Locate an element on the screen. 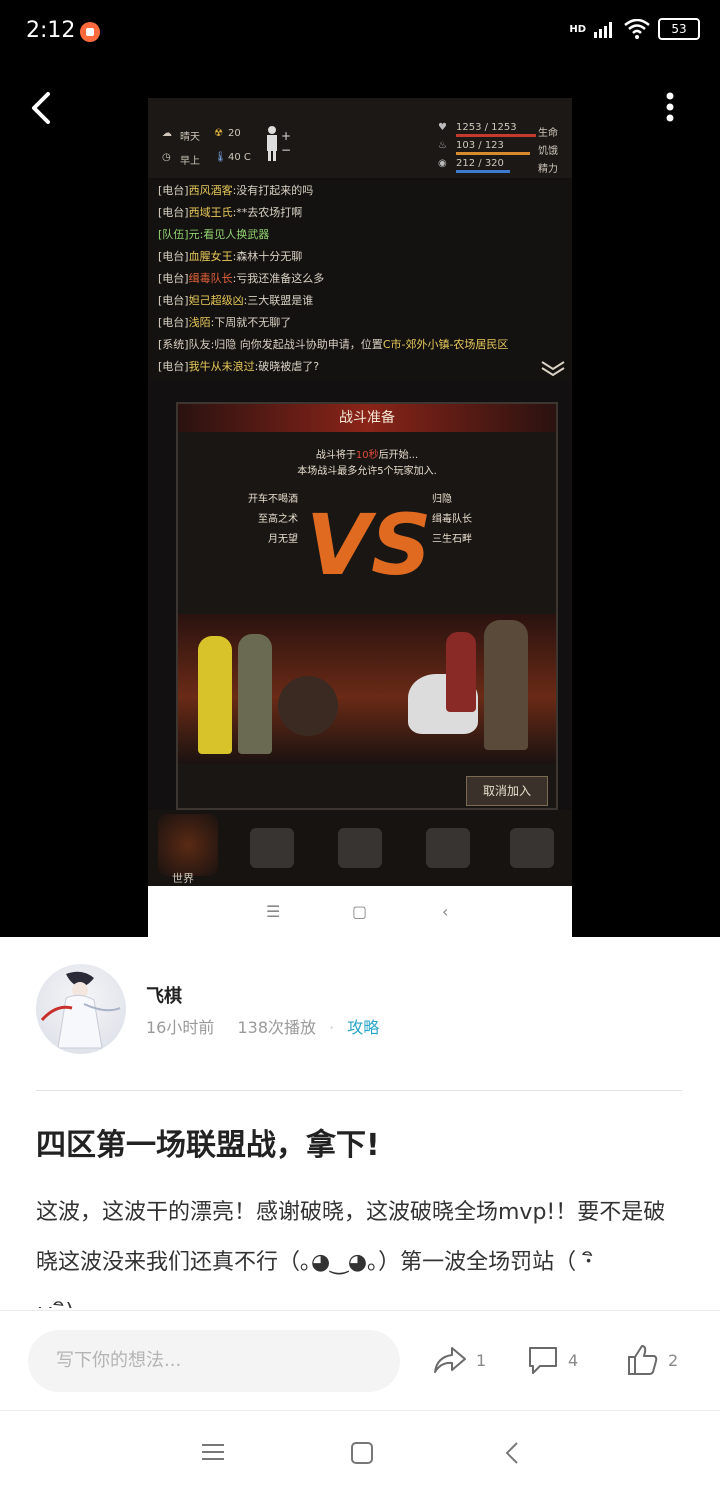  embedded-menu-icon: ☰ is located at coordinates (273, 911).